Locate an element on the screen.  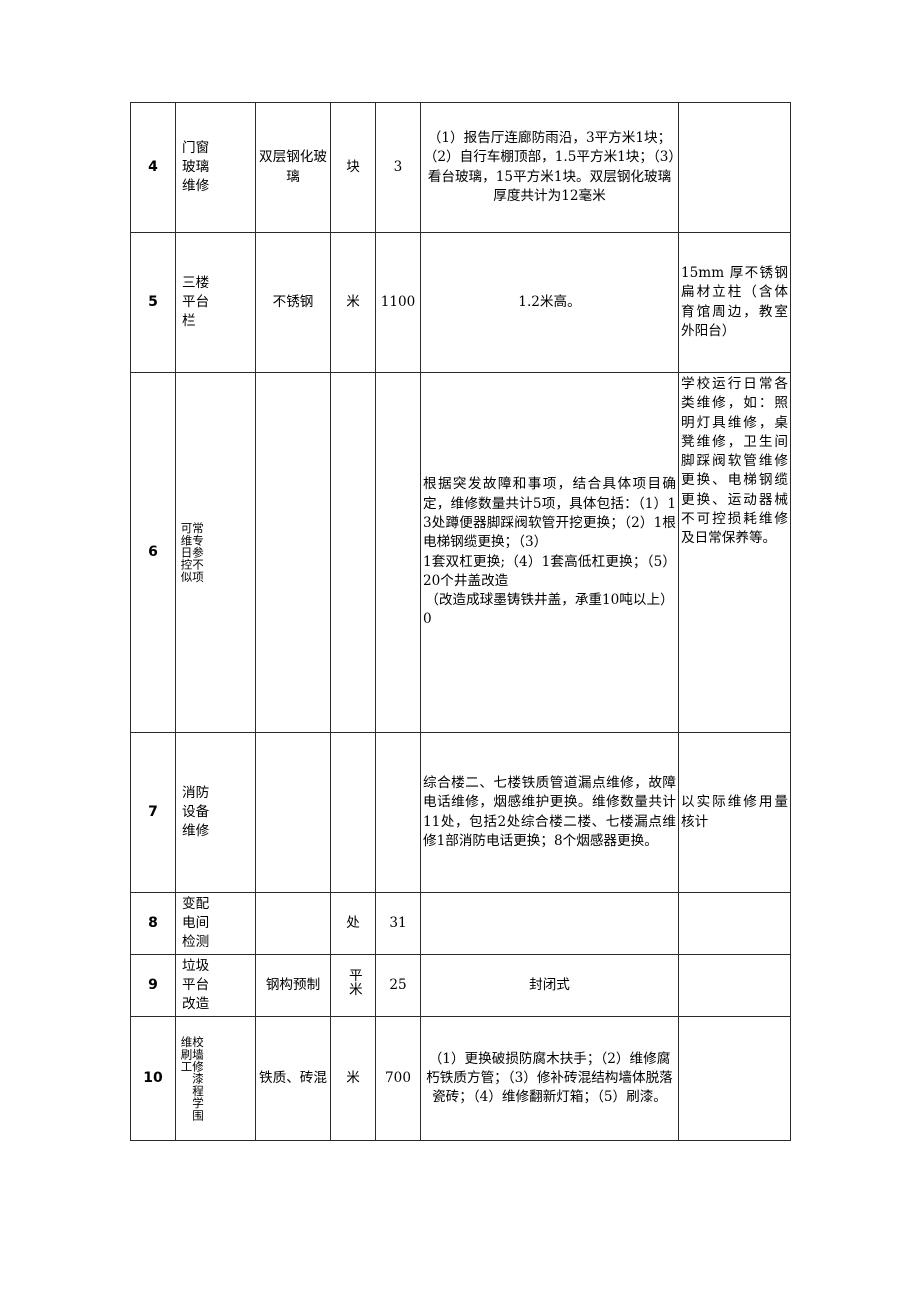
row-index: 4 is located at coordinates (153, 167).